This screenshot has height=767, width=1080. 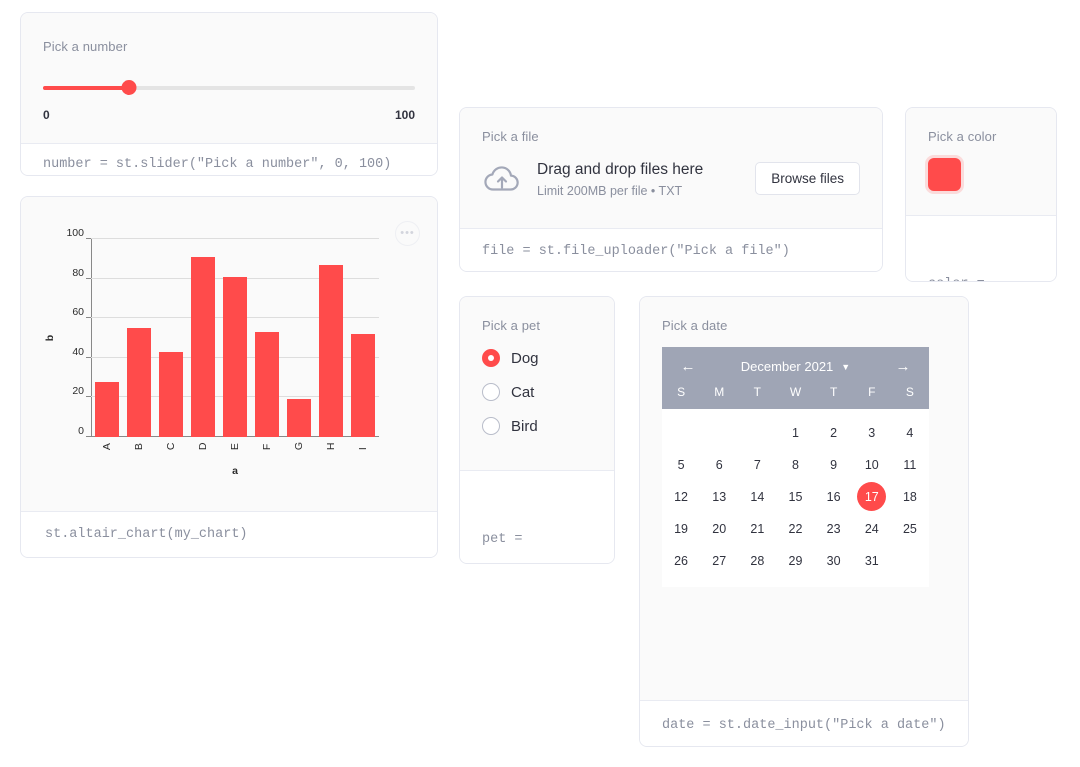 What do you see at coordinates (78, 312) in the screenshot?
I see `y-tick-label: 60` at bounding box center [78, 312].